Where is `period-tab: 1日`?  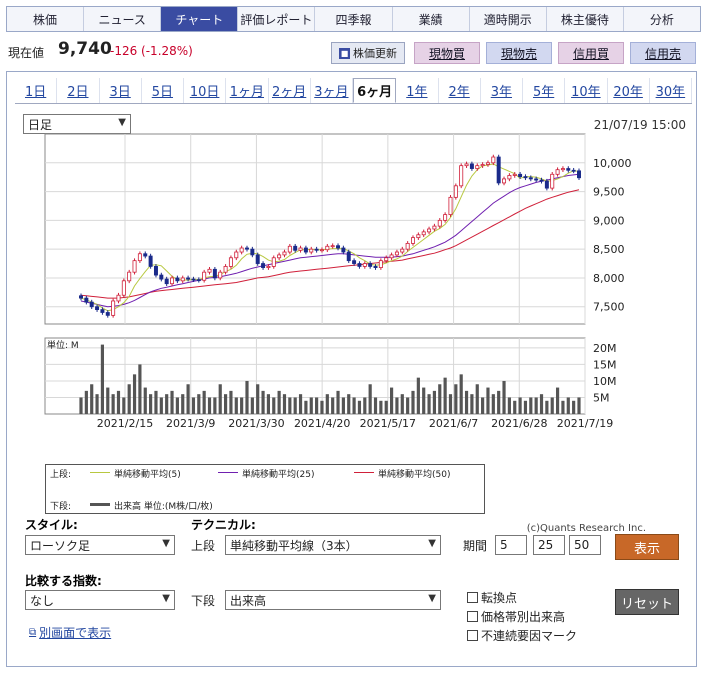 period-tab: 1日 is located at coordinates (36, 90).